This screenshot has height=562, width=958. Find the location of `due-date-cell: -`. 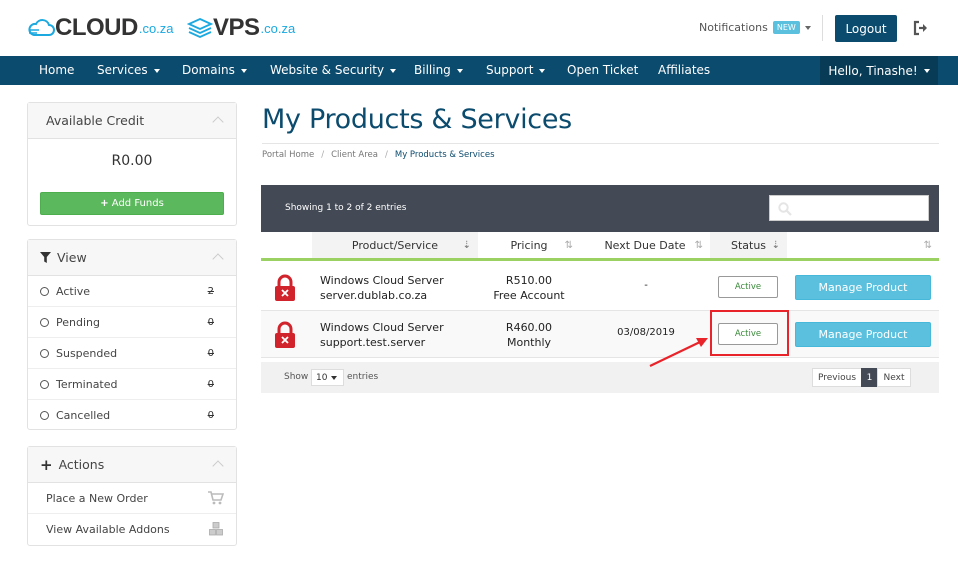

due-date-cell: - is located at coordinates (646, 285).